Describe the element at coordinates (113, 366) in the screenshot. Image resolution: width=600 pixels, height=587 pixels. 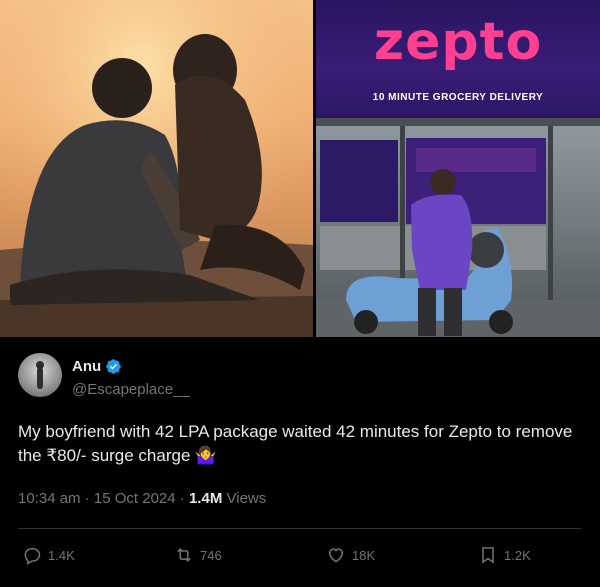
I see `verified-badge-icon` at that location.